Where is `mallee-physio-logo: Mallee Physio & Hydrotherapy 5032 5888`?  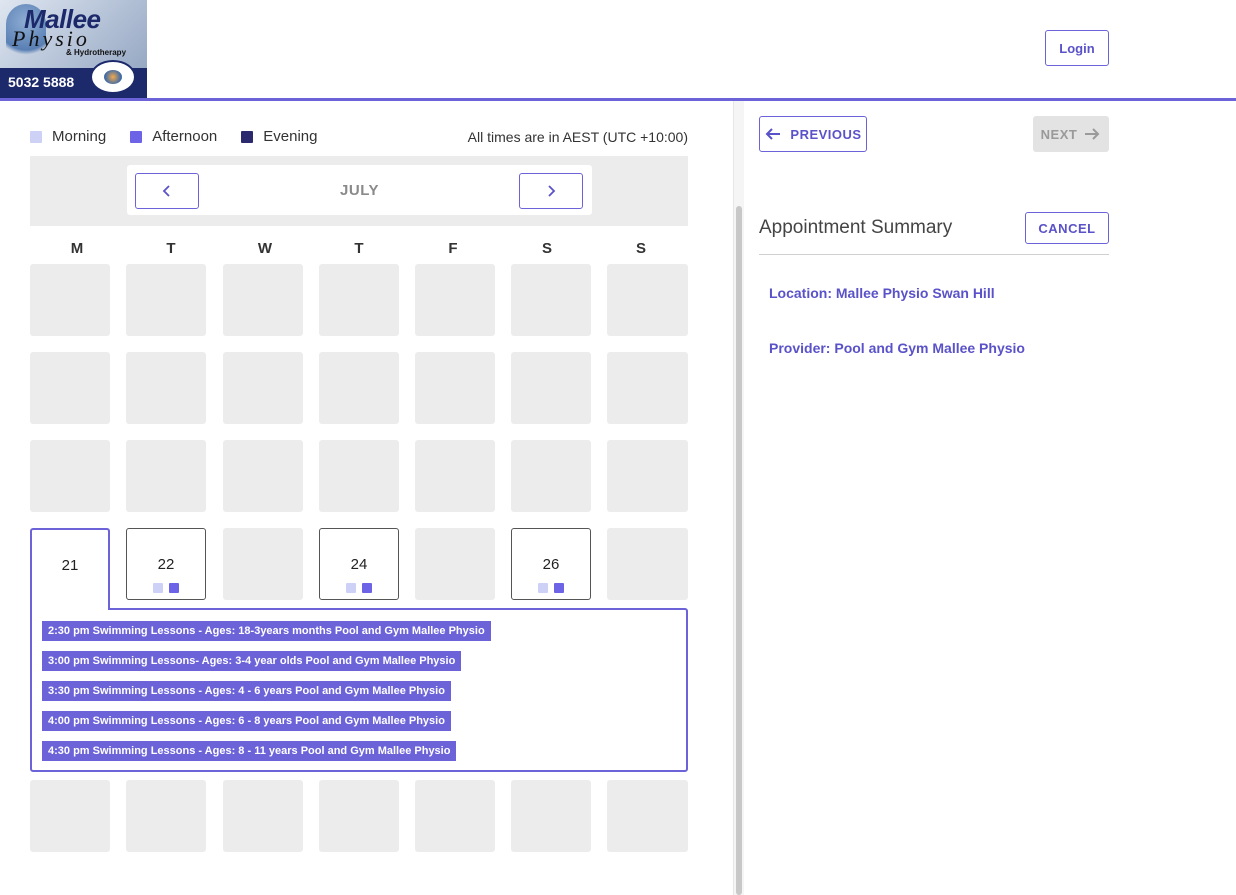
mallee-physio-logo: Mallee Physio & Hydrotherapy 5032 5888 is located at coordinates (73, 49).